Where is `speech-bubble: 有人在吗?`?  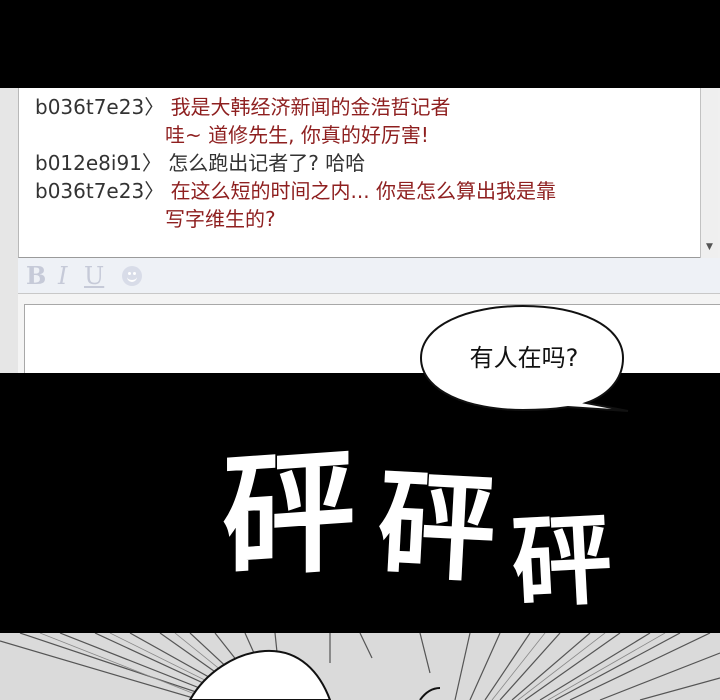
speech-bubble: 有人在吗? is located at coordinates (523, 360).